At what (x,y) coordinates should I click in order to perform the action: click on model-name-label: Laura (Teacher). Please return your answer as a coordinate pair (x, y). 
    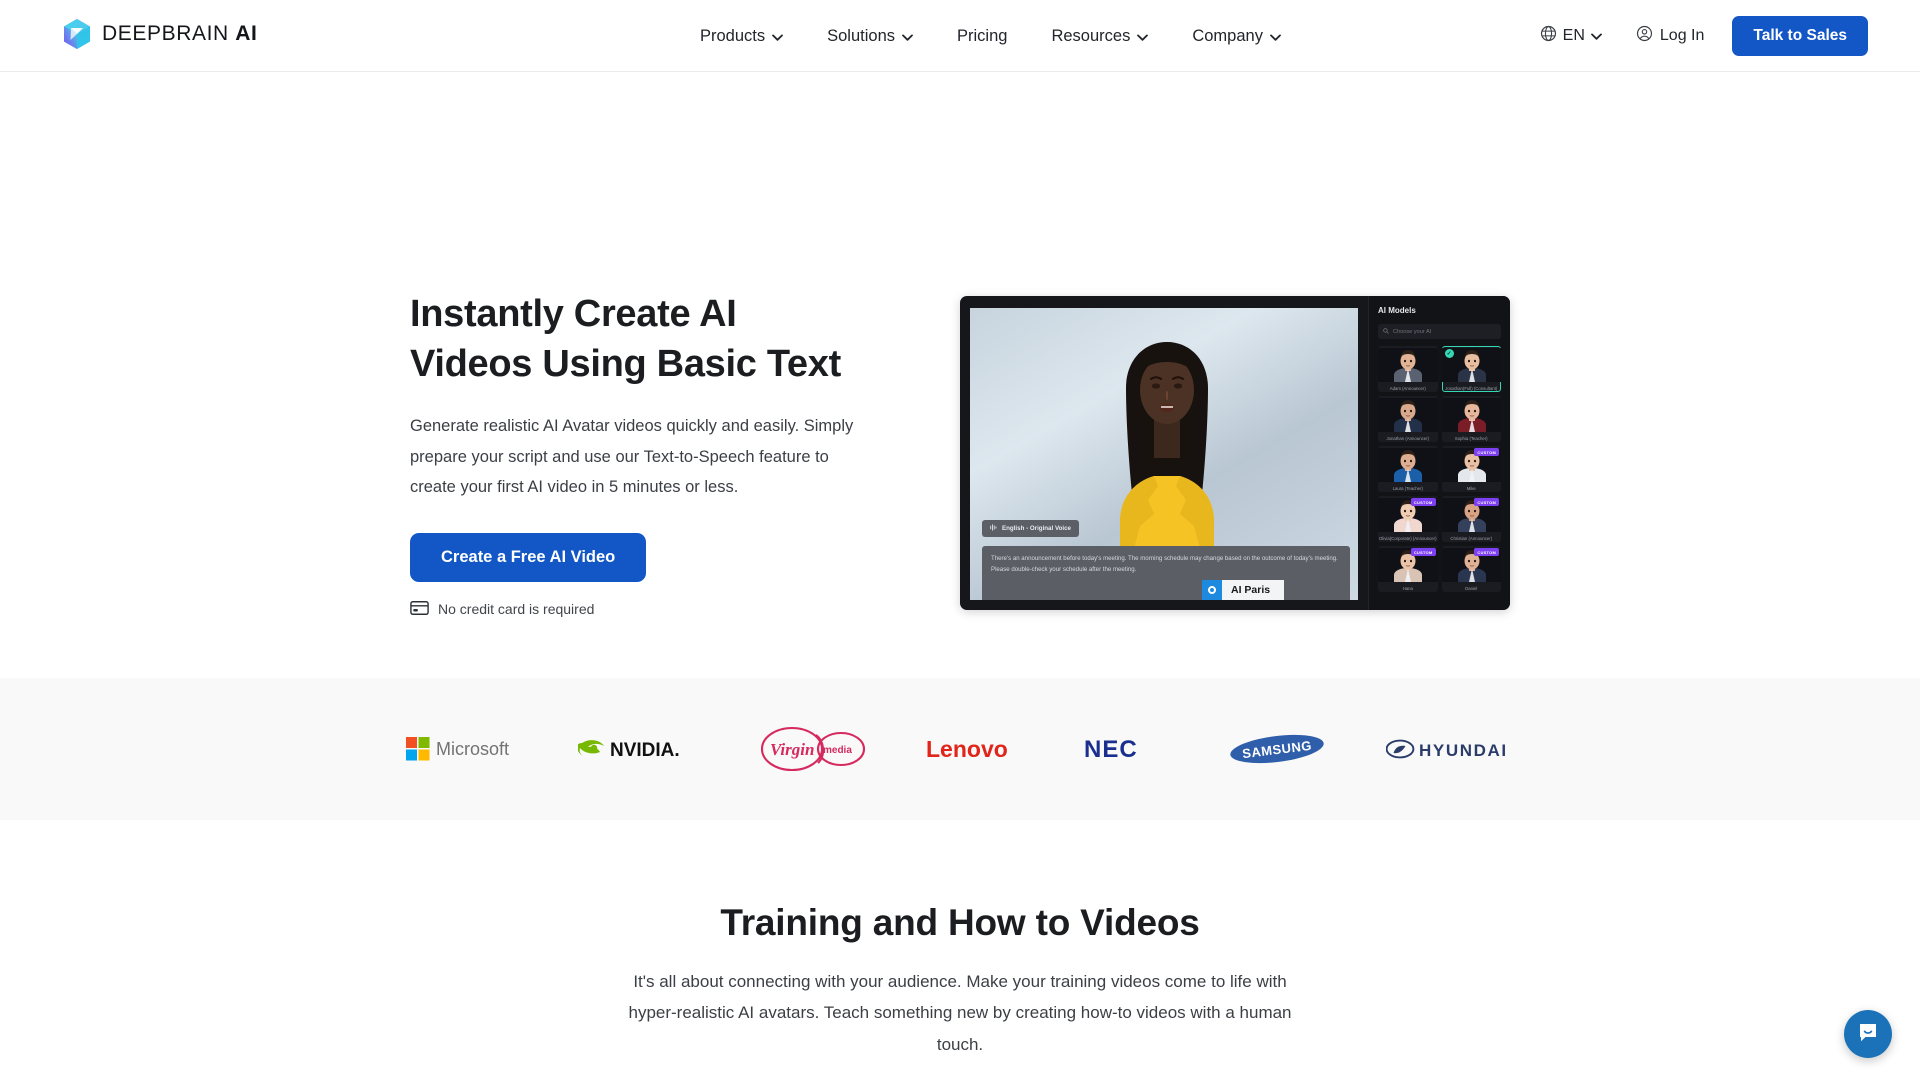
    Looking at the image, I should click on (1407, 488).